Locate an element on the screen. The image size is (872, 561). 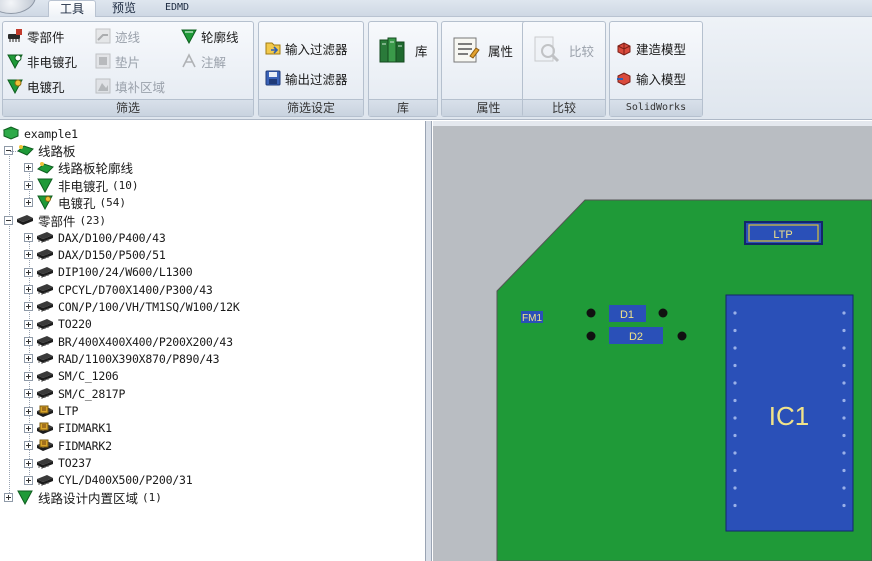
d2-hole-left is located at coordinates (591, 336).